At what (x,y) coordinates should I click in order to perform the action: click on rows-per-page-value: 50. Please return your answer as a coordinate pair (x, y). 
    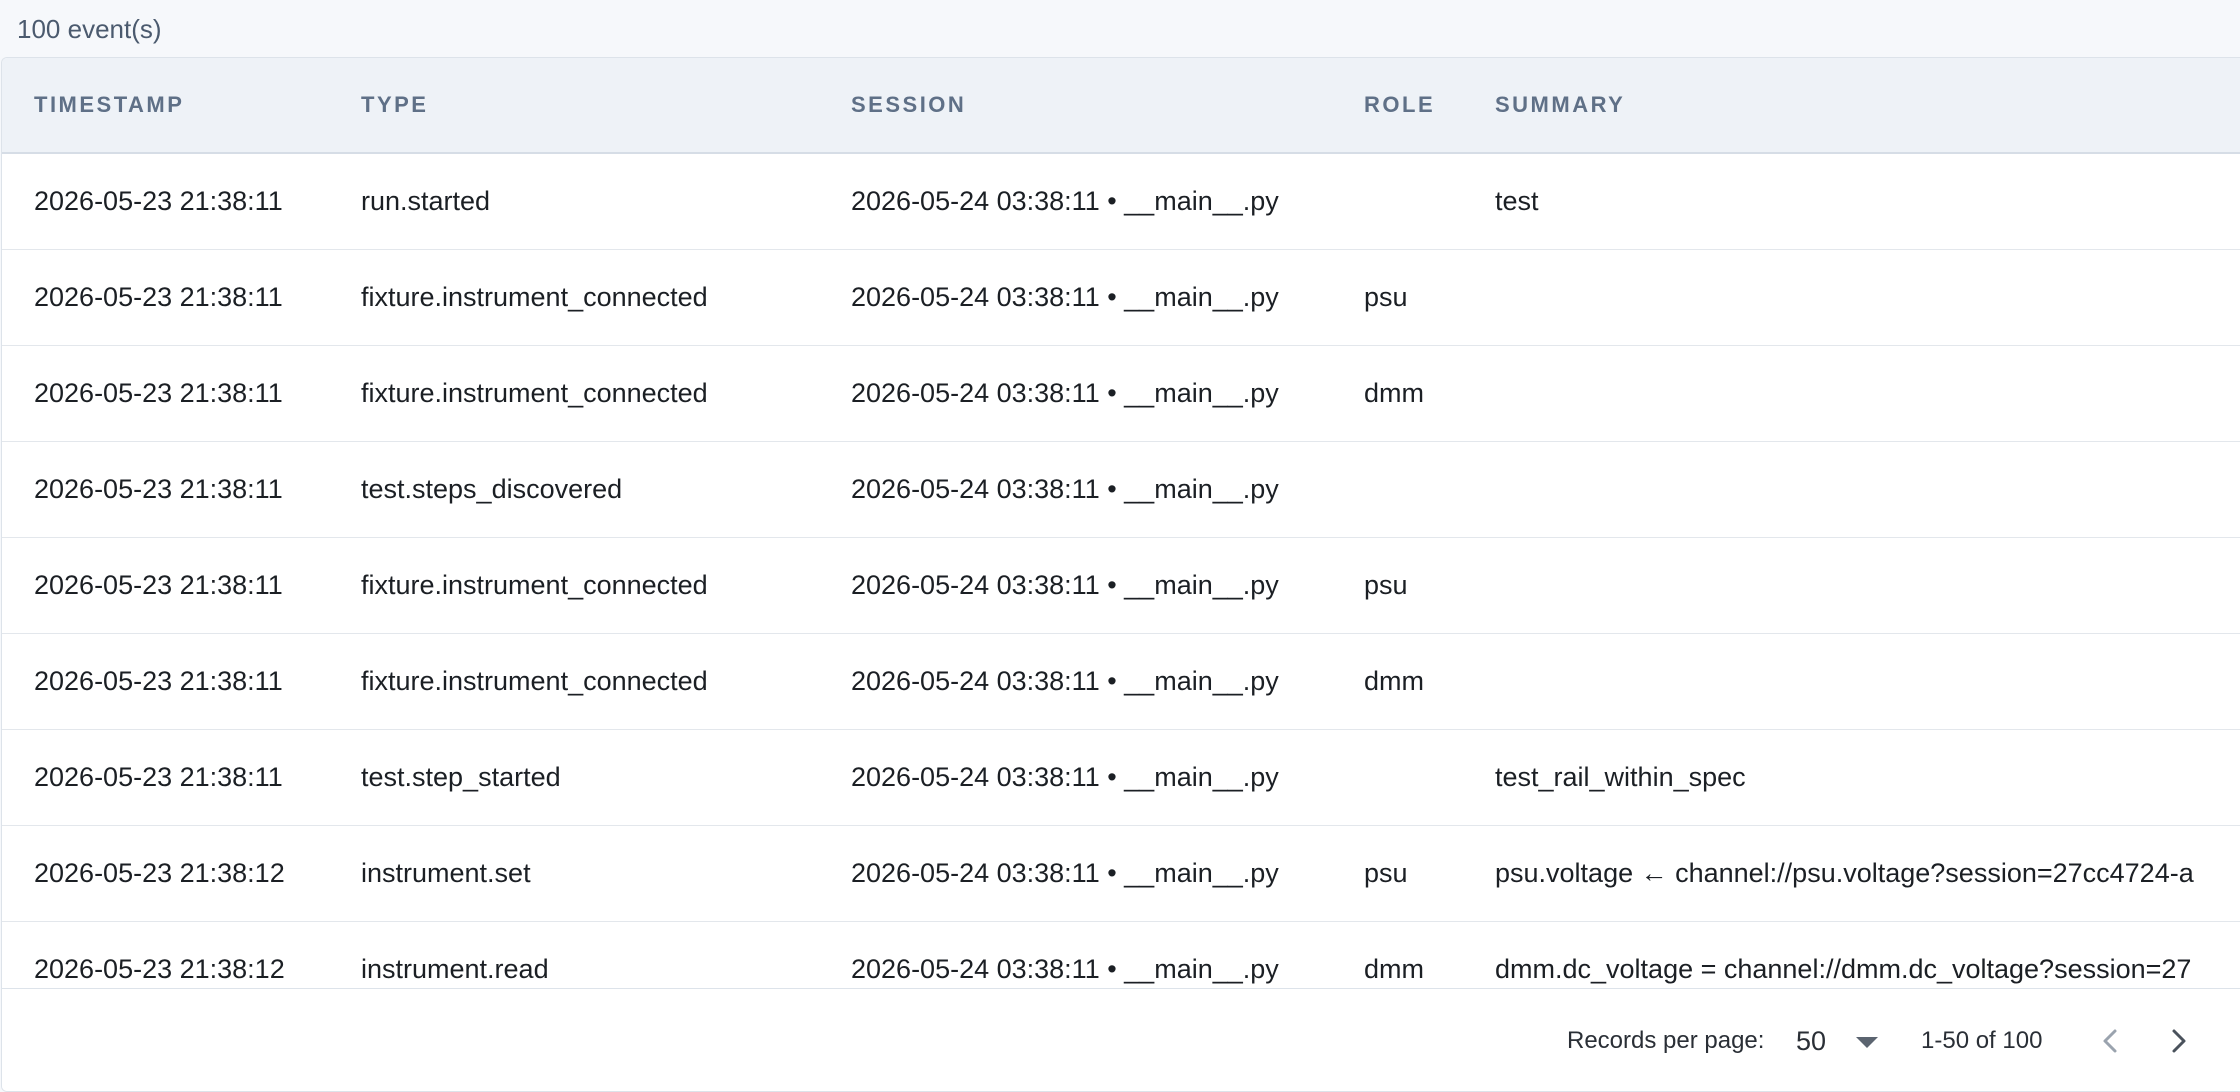
    Looking at the image, I should click on (1811, 1041).